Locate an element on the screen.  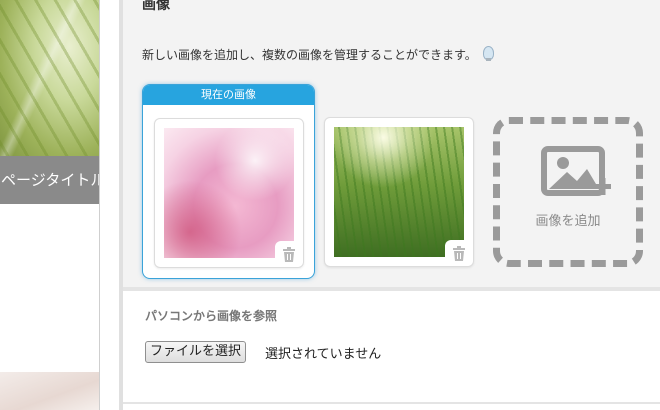
gutter is located at coordinates (109, 205).